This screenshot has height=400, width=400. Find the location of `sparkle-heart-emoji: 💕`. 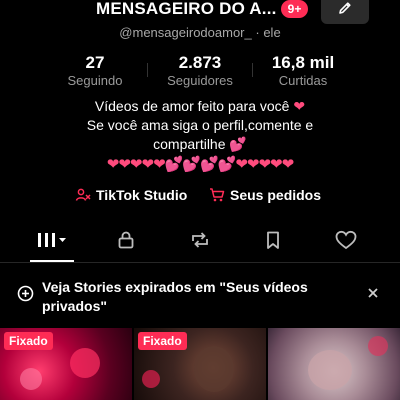

sparkle-heart-emoji: 💕 is located at coordinates (238, 144).